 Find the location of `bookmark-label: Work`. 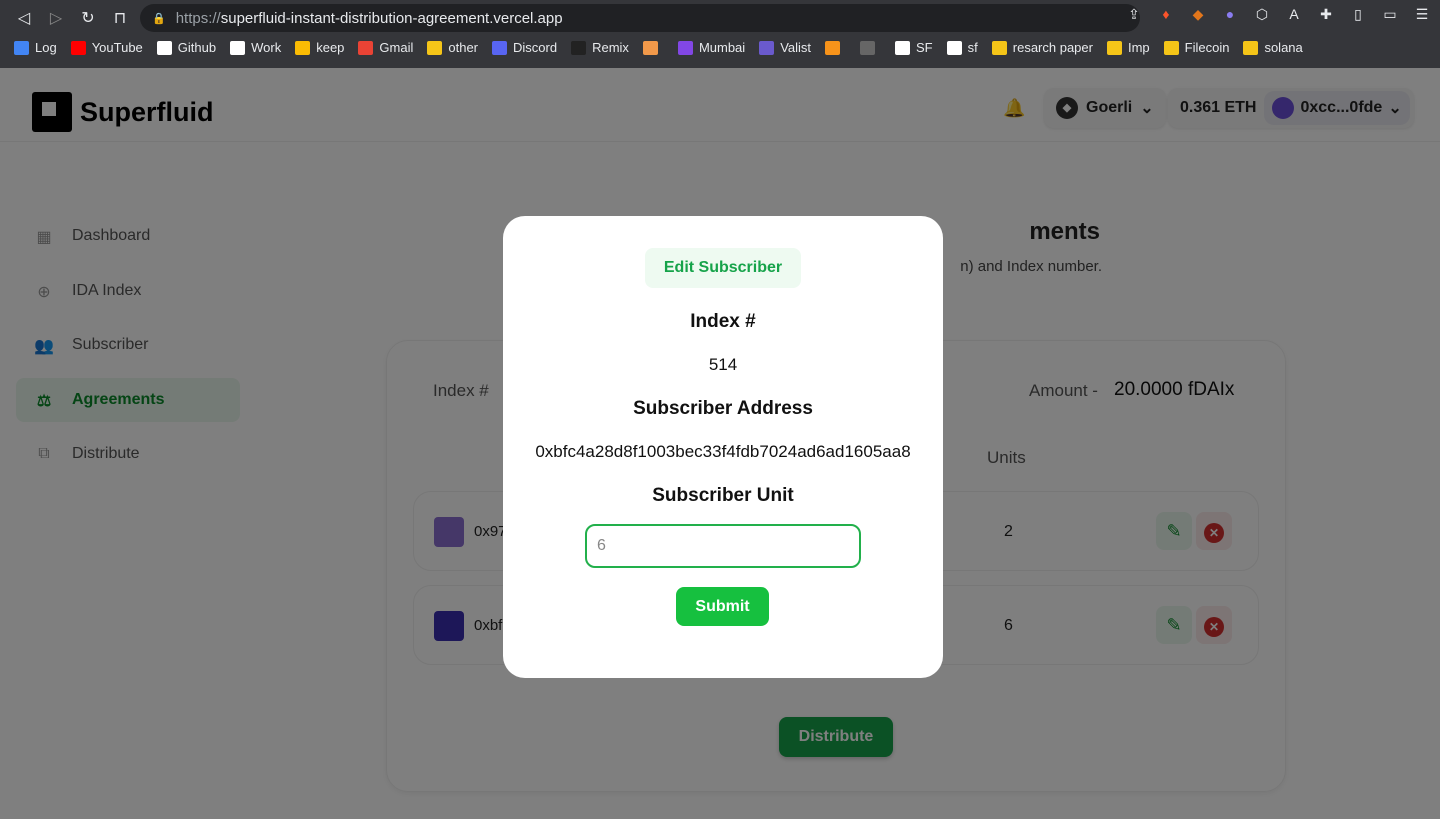

bookmark-label: Work is located at coordinates (266, 47).